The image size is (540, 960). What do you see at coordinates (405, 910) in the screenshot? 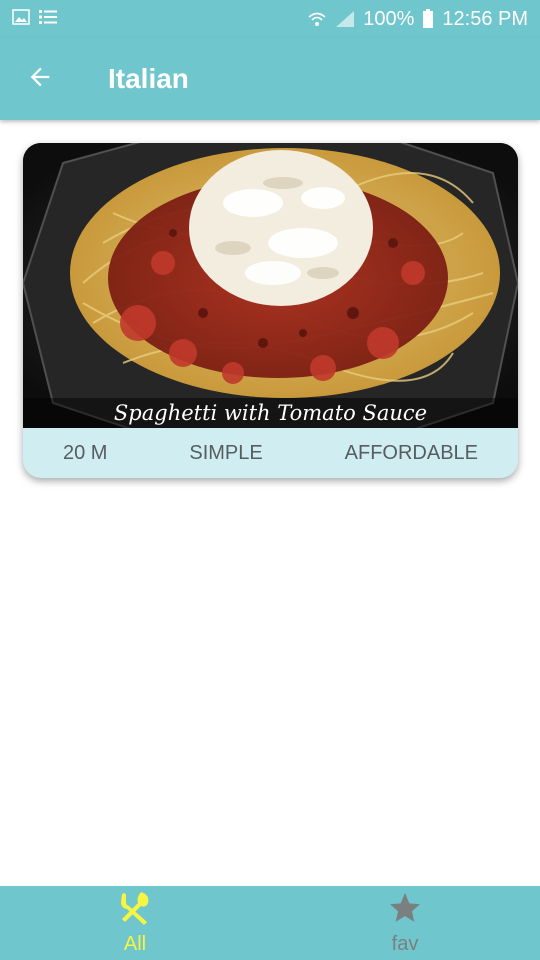
I see `star-icon` at bounding box center [405, 910].